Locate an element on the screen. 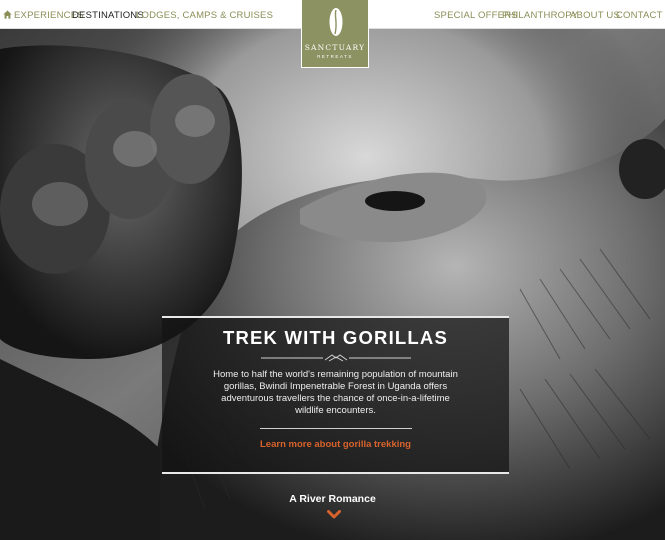 Image resolution: width=665 pixels, height=540 pixels. logo-subtitle: RETREATS is located at coordinates (335, 56).